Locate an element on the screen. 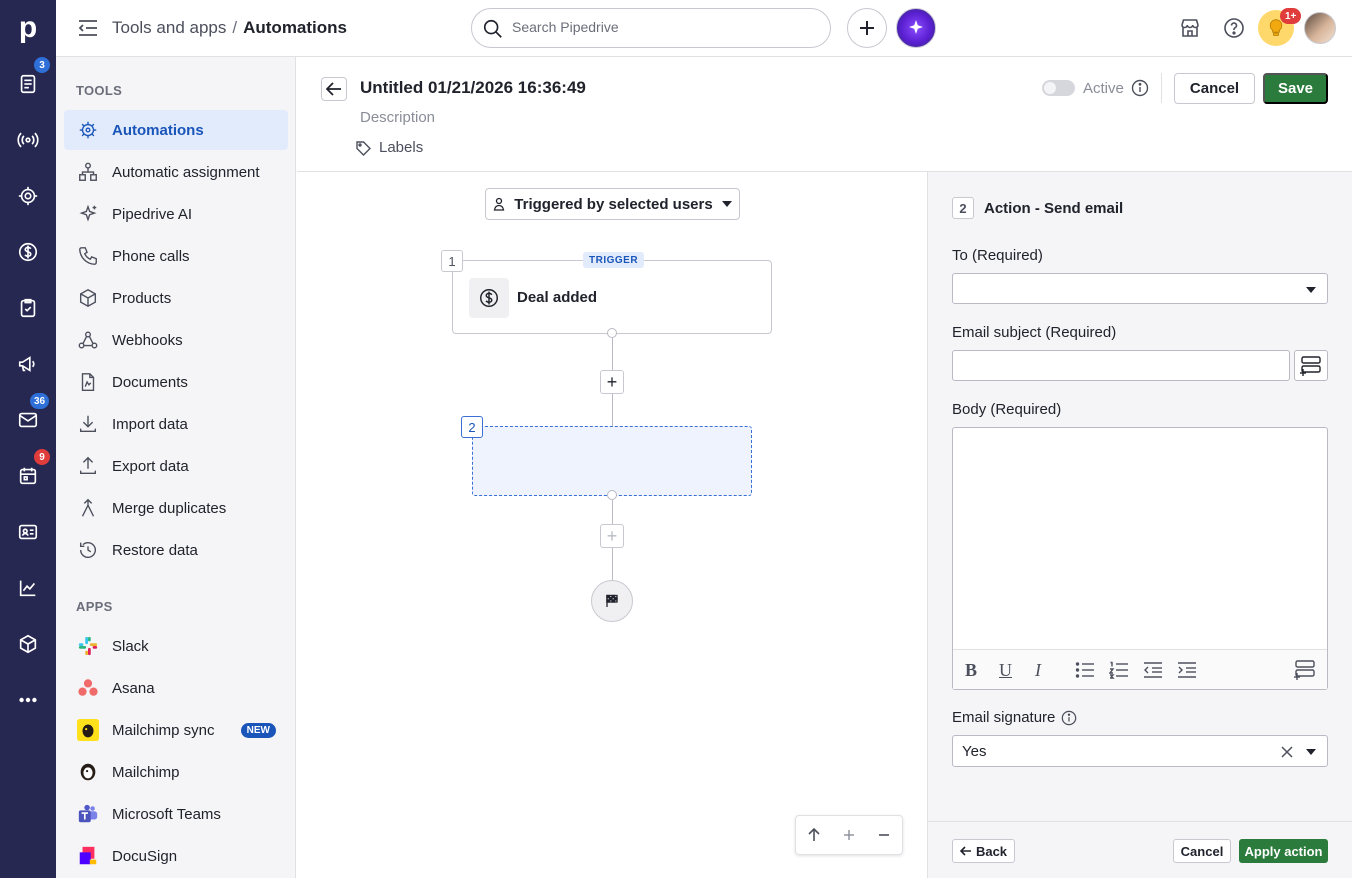 This screenshot has height=878, width=1352. campaigns-broadcast-icon is located at coordinates (28, 140).